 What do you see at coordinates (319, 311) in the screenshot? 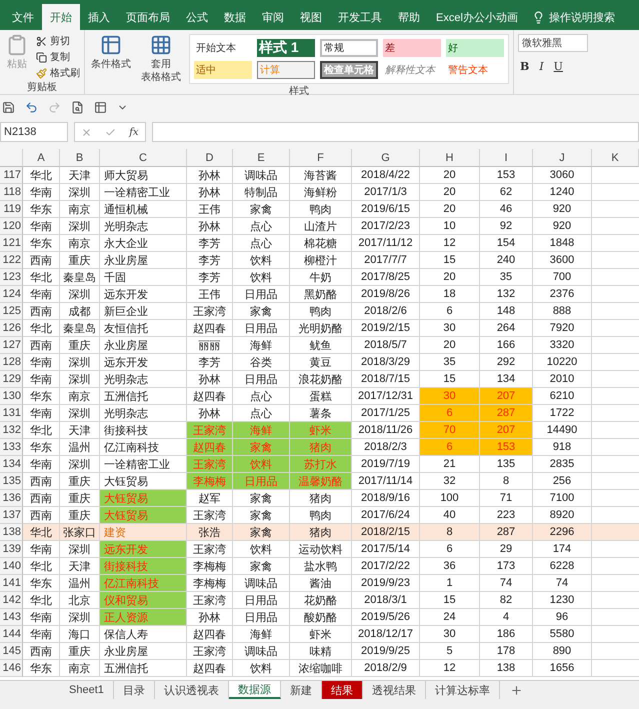
I see `table-row: 125 西南 成都 新巨企业 王家湾 家禽 鸭肉 2018/2/6 6 148 888` at bounding box center [319, 311].